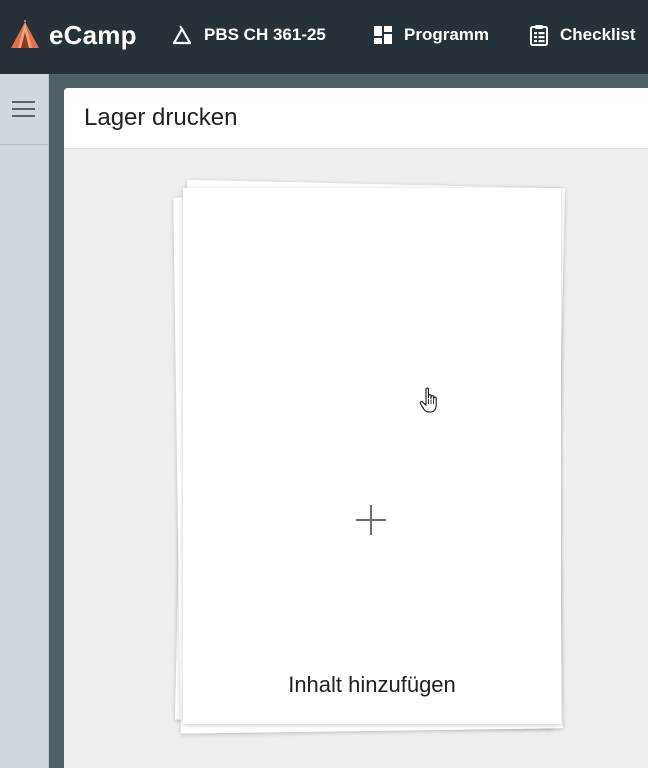 This screenshot has height=768, width=648. Describe the element at coordinates (447, 34) in the screenshot. I see `nav-program-label: Programm` at that location.